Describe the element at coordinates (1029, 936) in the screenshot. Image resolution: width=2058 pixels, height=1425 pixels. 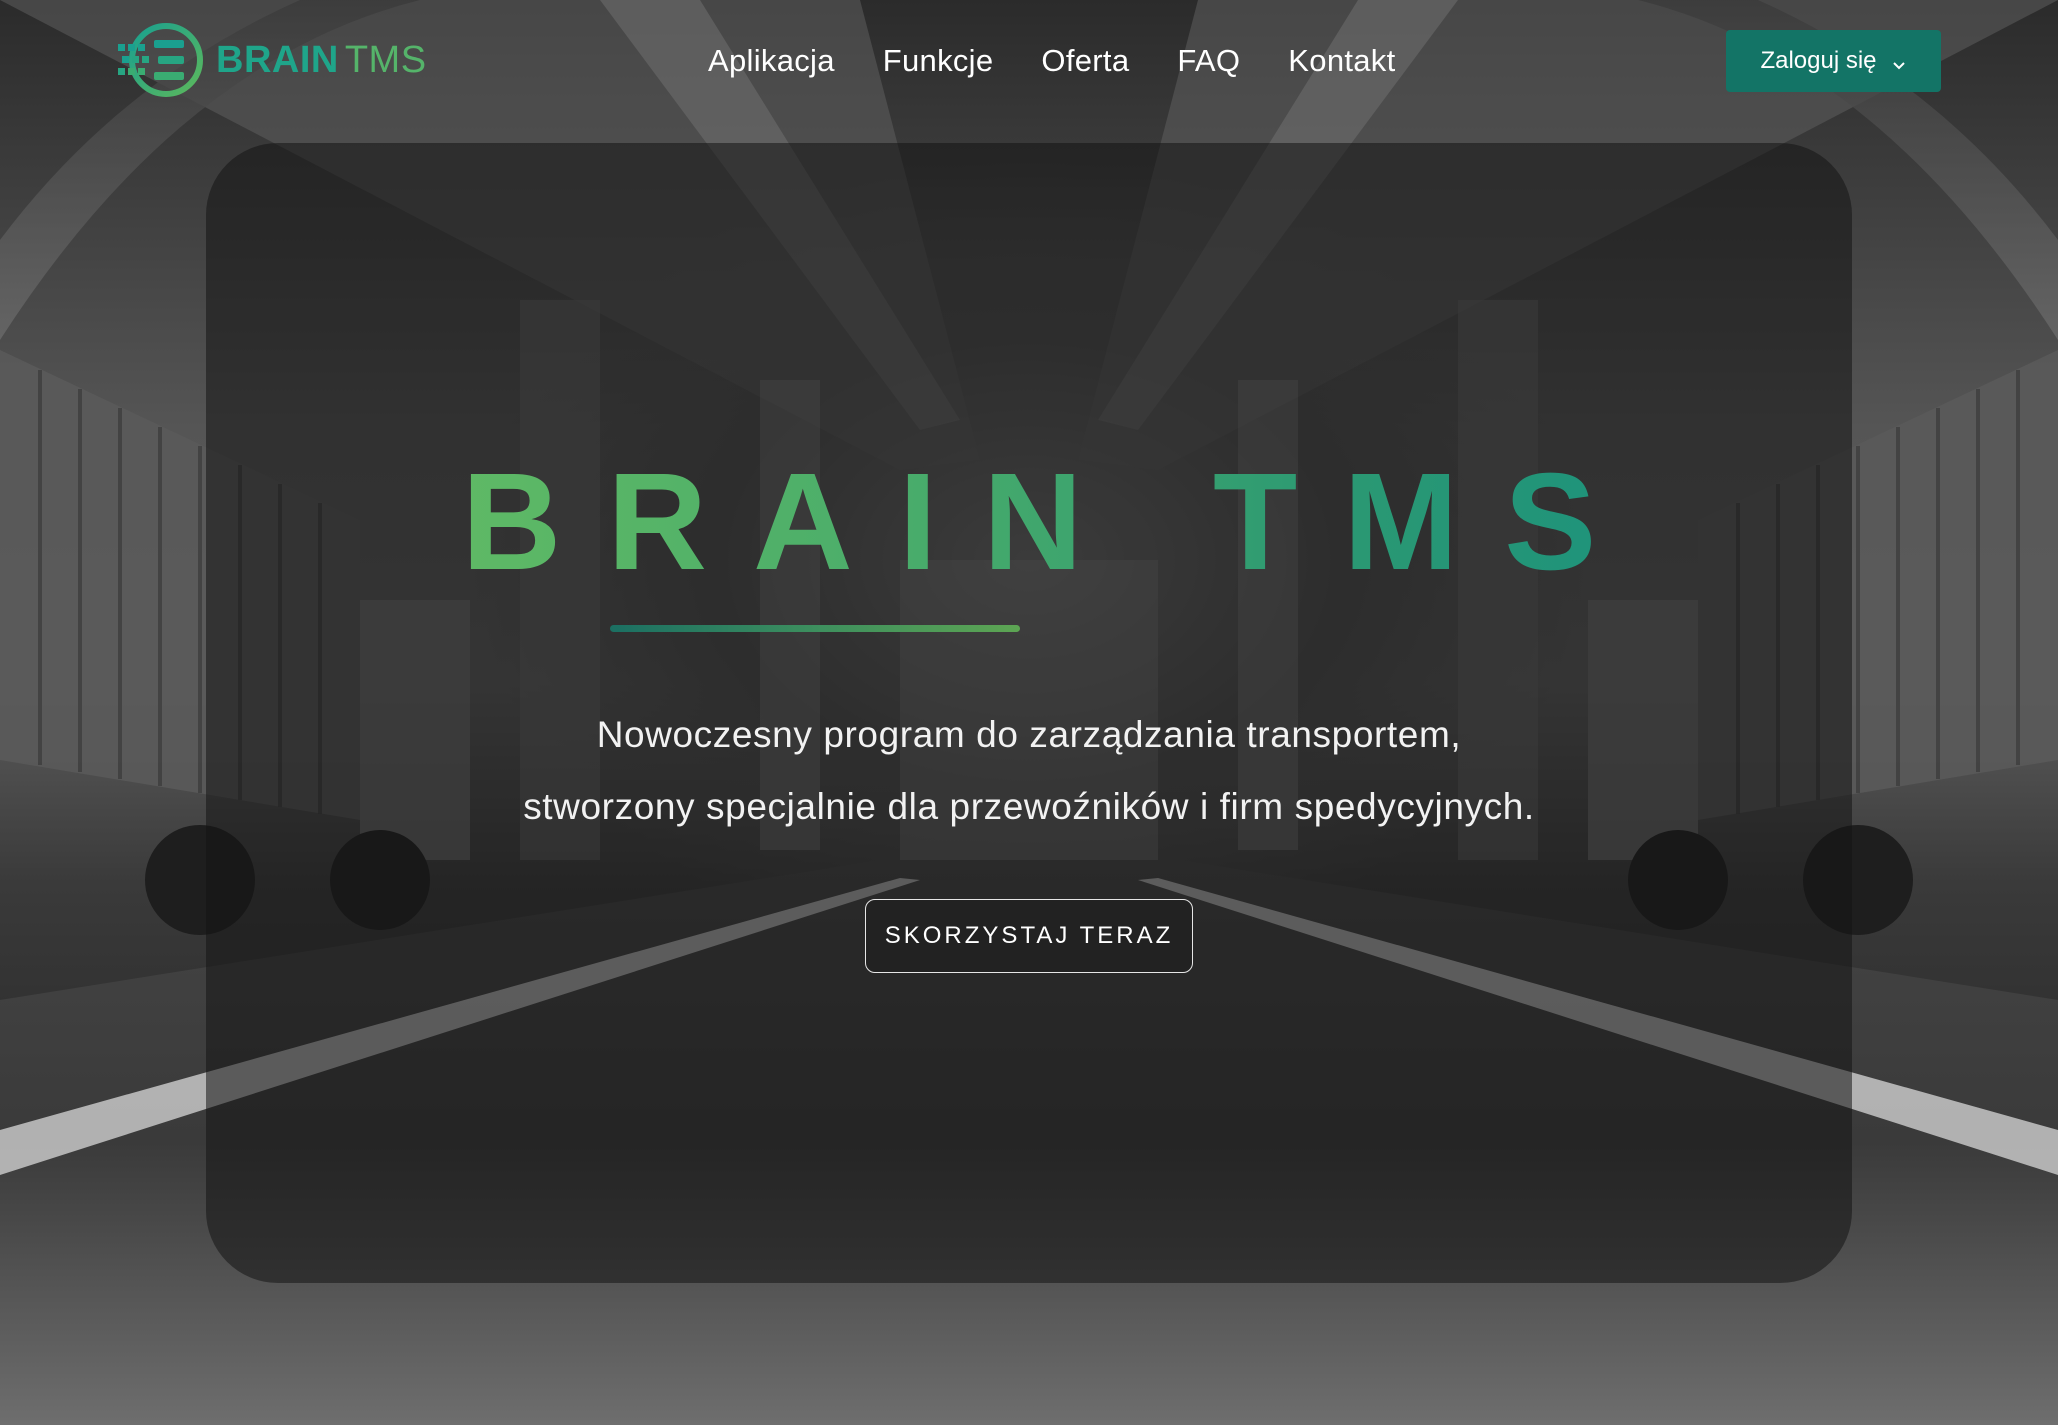
I see `cta-button: SKORZYSTAJ TERAZ` at that location.